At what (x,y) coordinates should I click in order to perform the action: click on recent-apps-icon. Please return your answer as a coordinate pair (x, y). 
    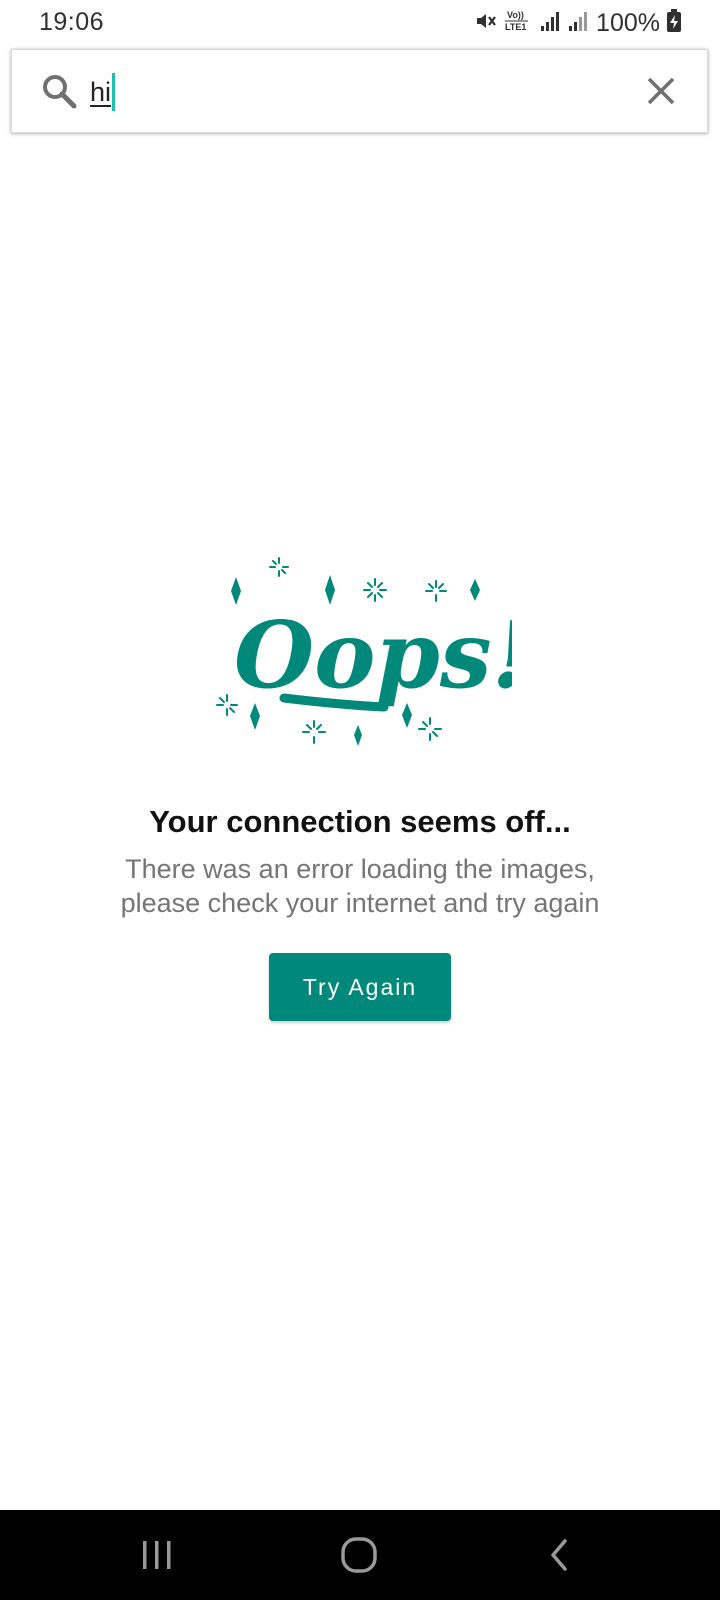
    Looking at the image, I should click on (157, 1555).